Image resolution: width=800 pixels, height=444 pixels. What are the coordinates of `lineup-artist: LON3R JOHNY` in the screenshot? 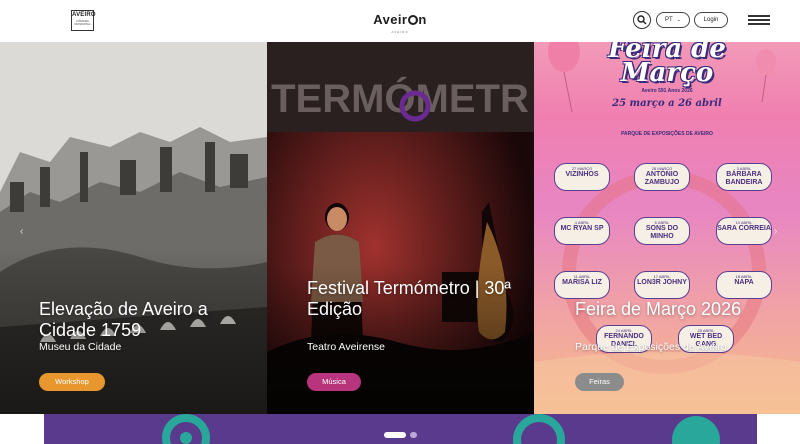 It's located at (662, 282).